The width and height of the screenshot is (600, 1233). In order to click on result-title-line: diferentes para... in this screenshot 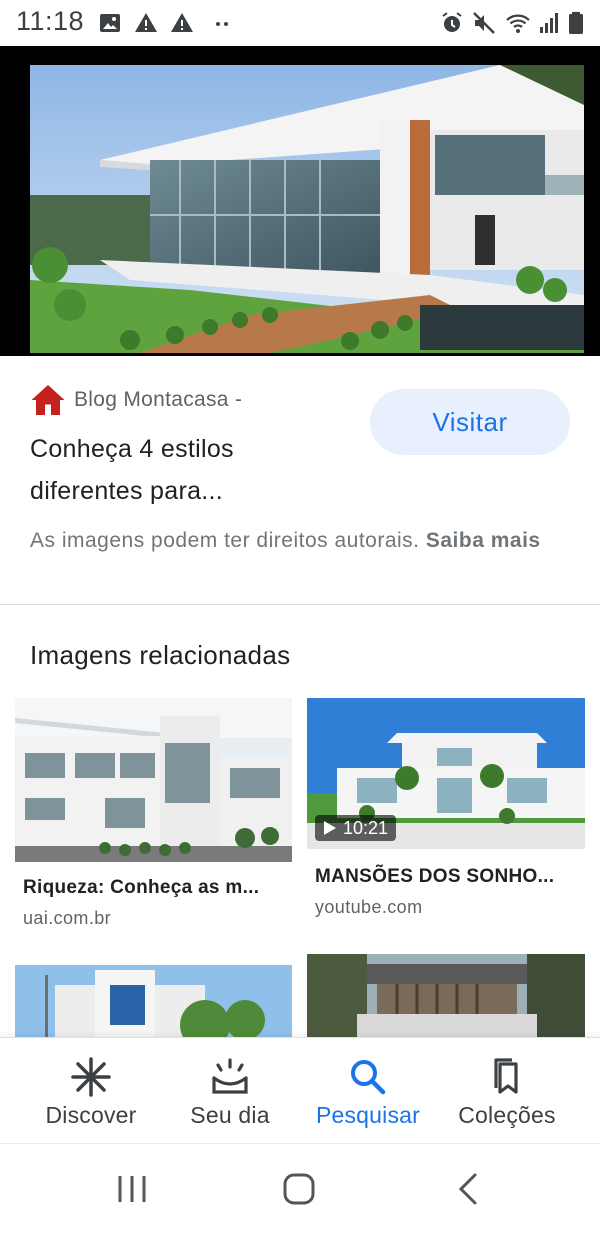, I will do `click(127, 491)`.